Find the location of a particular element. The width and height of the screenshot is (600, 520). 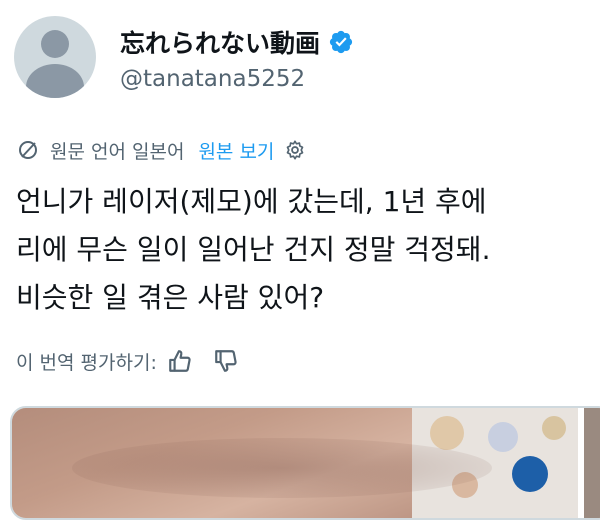

thumbs-up-icon is located at coordinates (180, 361).